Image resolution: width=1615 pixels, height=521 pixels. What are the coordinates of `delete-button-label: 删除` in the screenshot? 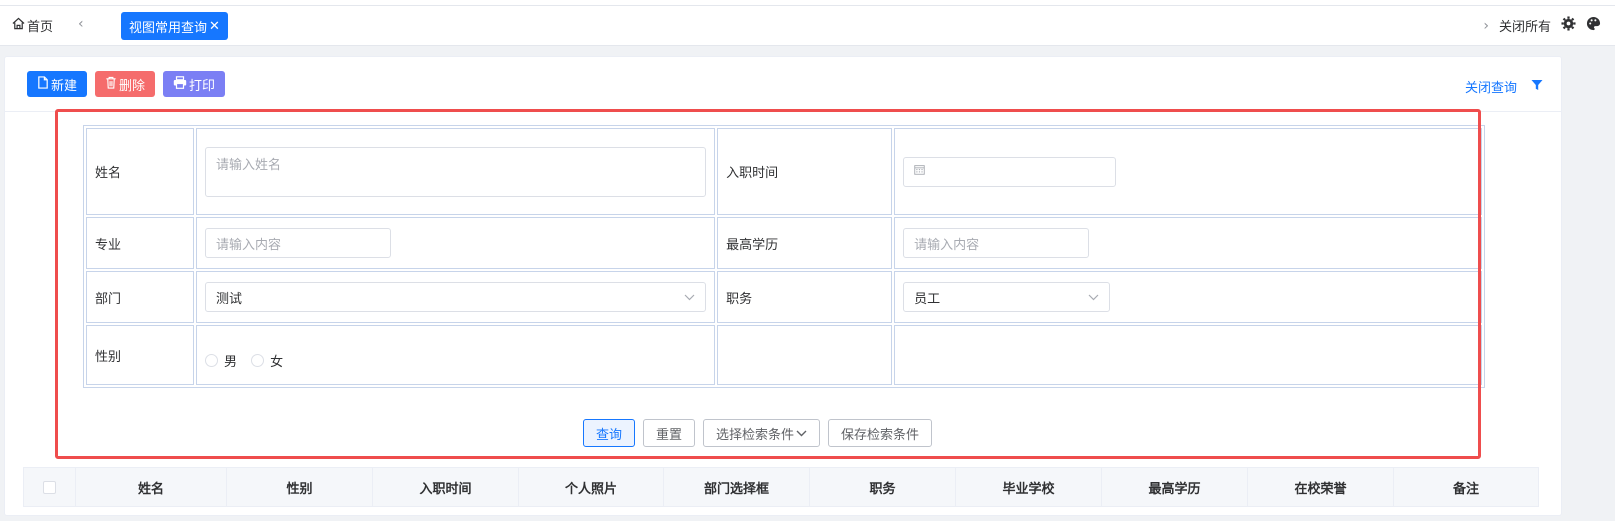 It's located at (132, 86).